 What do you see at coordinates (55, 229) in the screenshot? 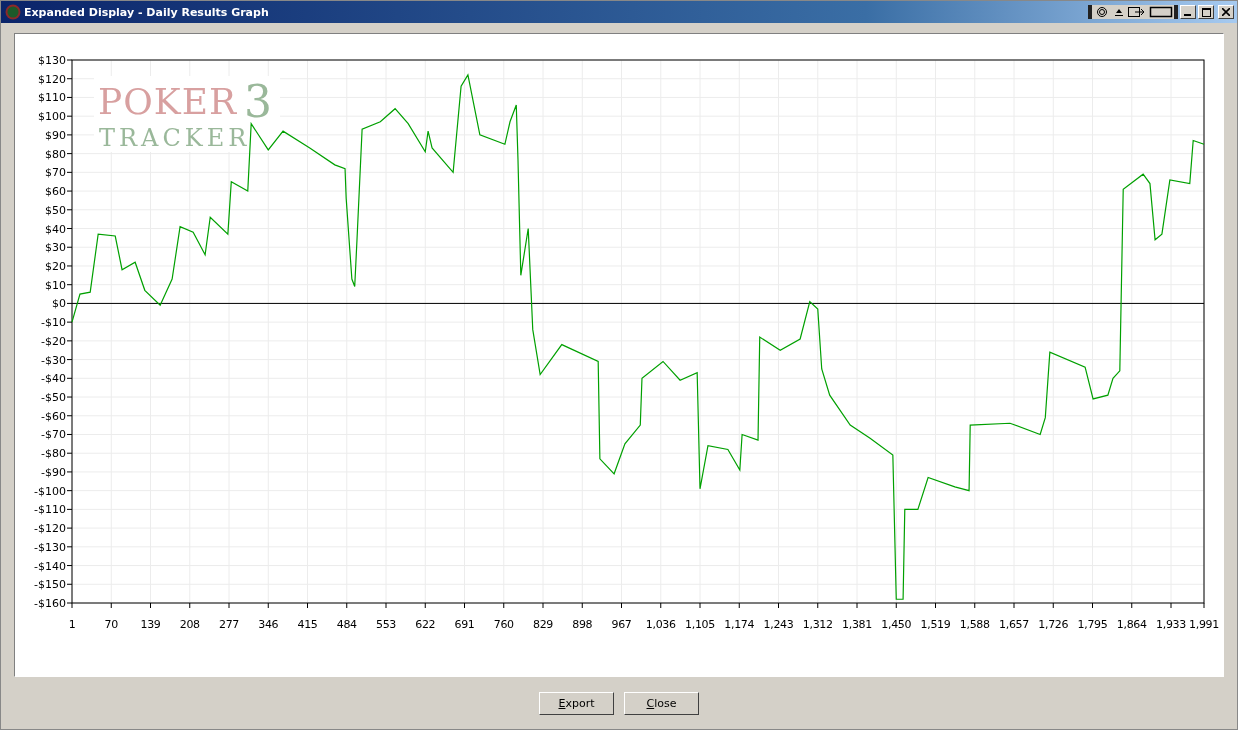
I see `y-axis-label: $40` at bounding box center [55, 229].